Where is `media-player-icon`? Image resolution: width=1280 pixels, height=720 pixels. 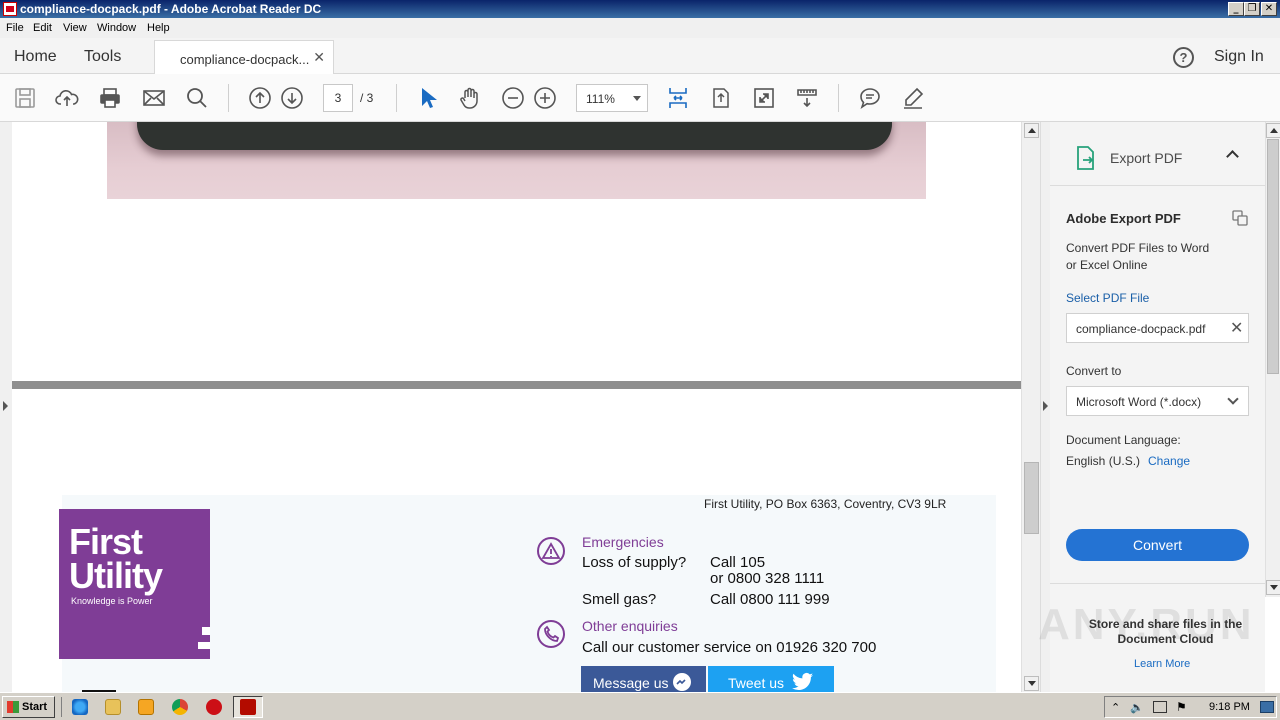 media-player-icon is located at coordinates (146, 707).